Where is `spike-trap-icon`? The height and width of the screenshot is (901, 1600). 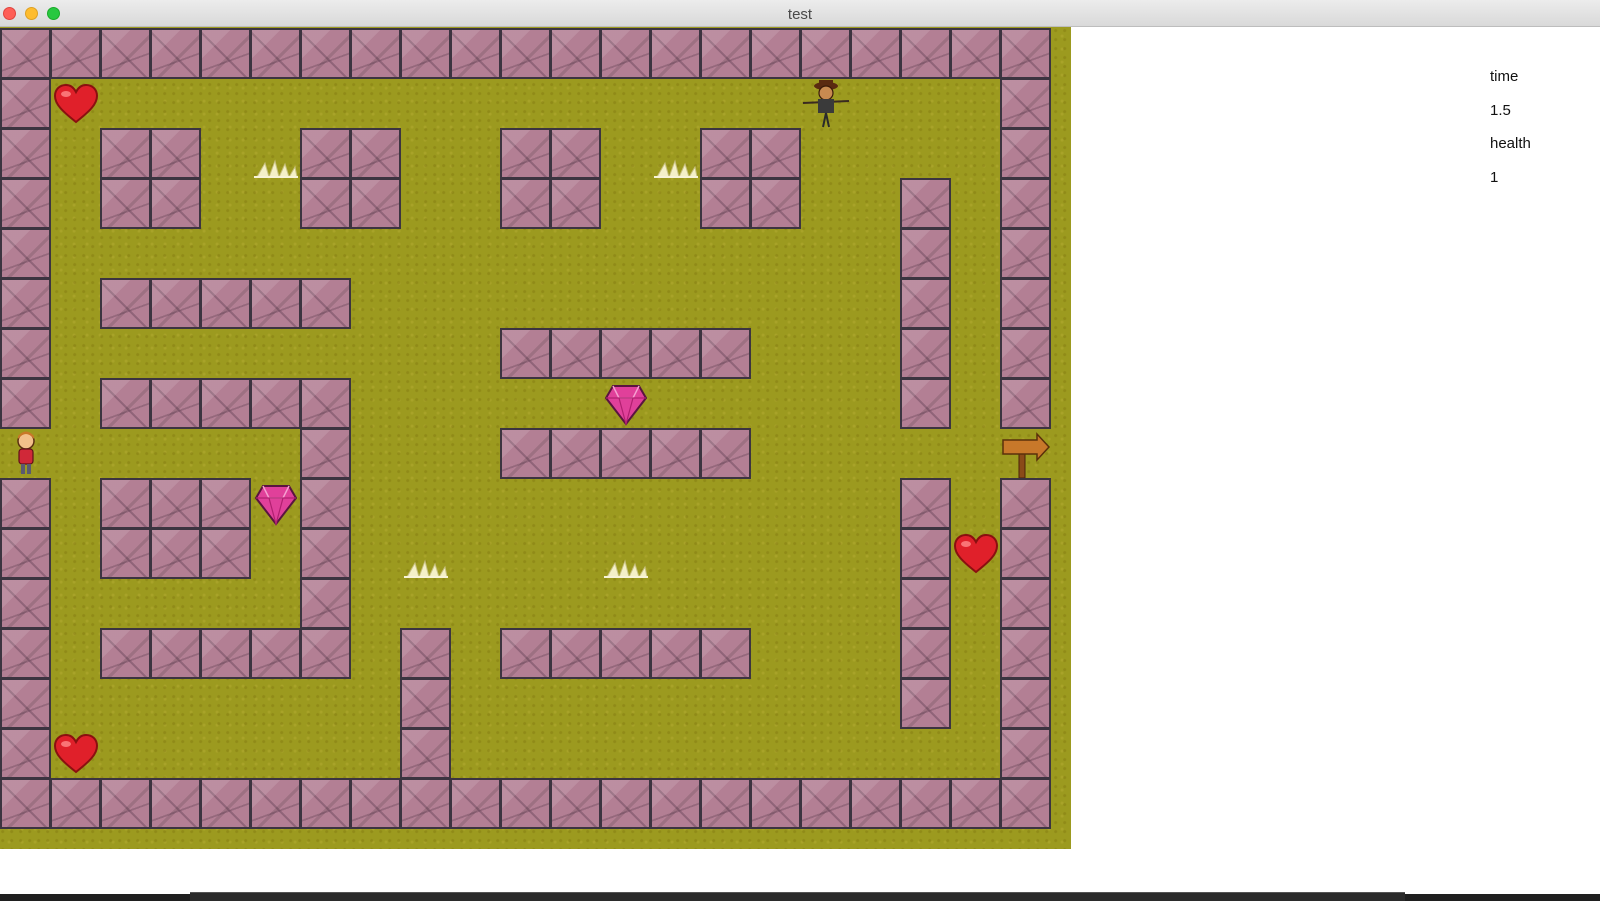
spike-trap-icon is located at coordinates (675, 153).